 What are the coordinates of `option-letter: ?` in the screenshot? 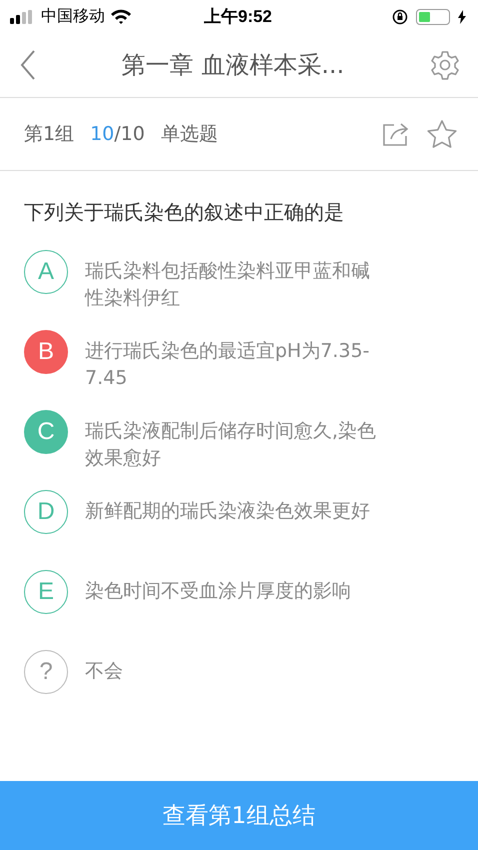 It's located at (46, 672).